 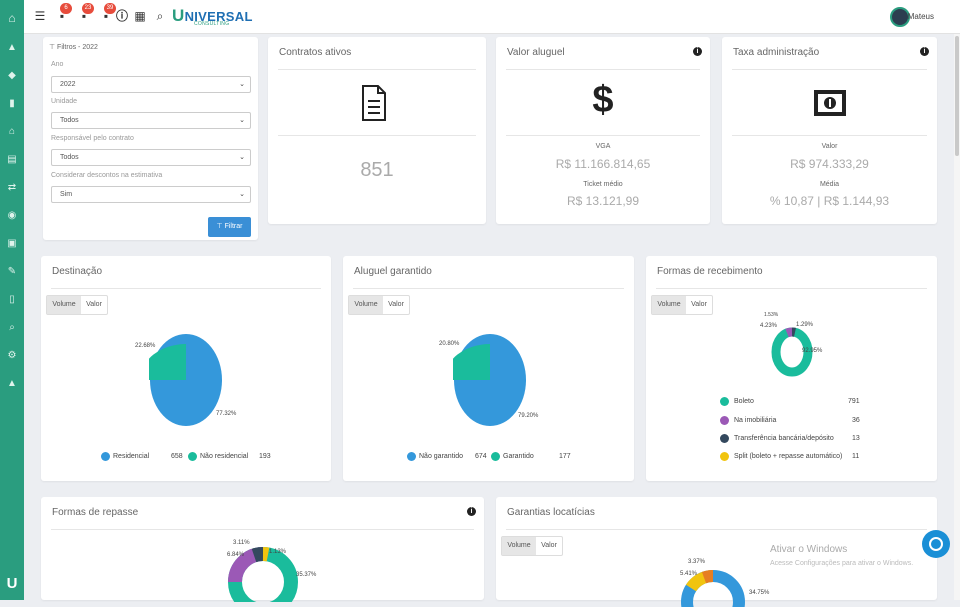 I want to click on legend-value: 13, so click(x=856, y=439).